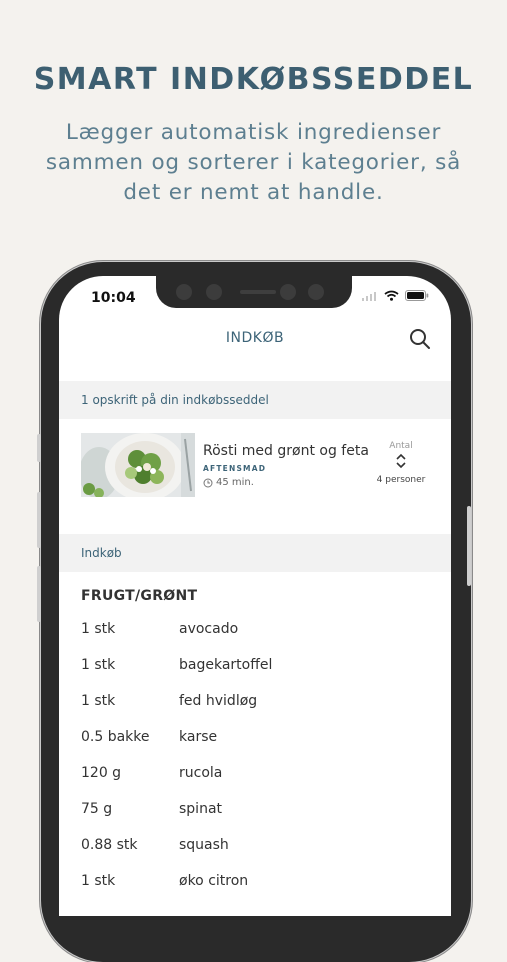 This screenshot has height=962, width=507. I want to click on item-name: squash, so click(204, 845).